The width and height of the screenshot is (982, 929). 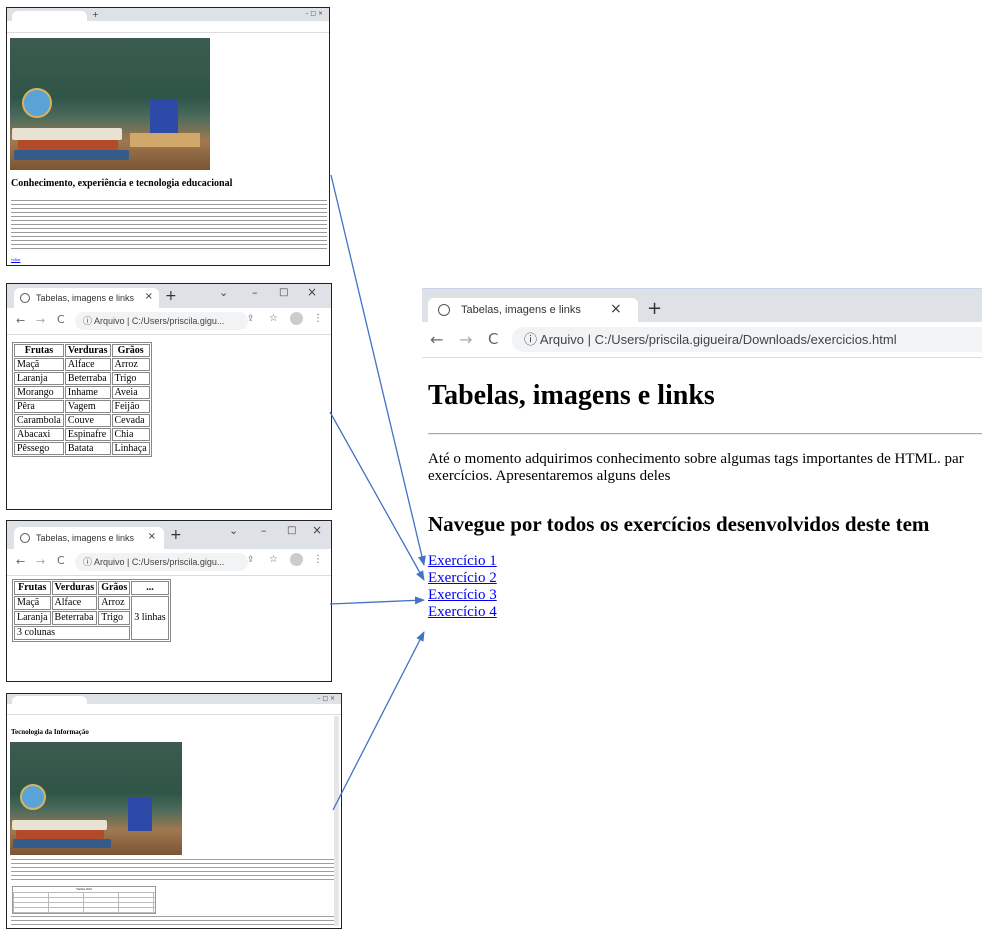 I want to click on page-title: Tabelas, imagens e links, so click(x=571, y=395).